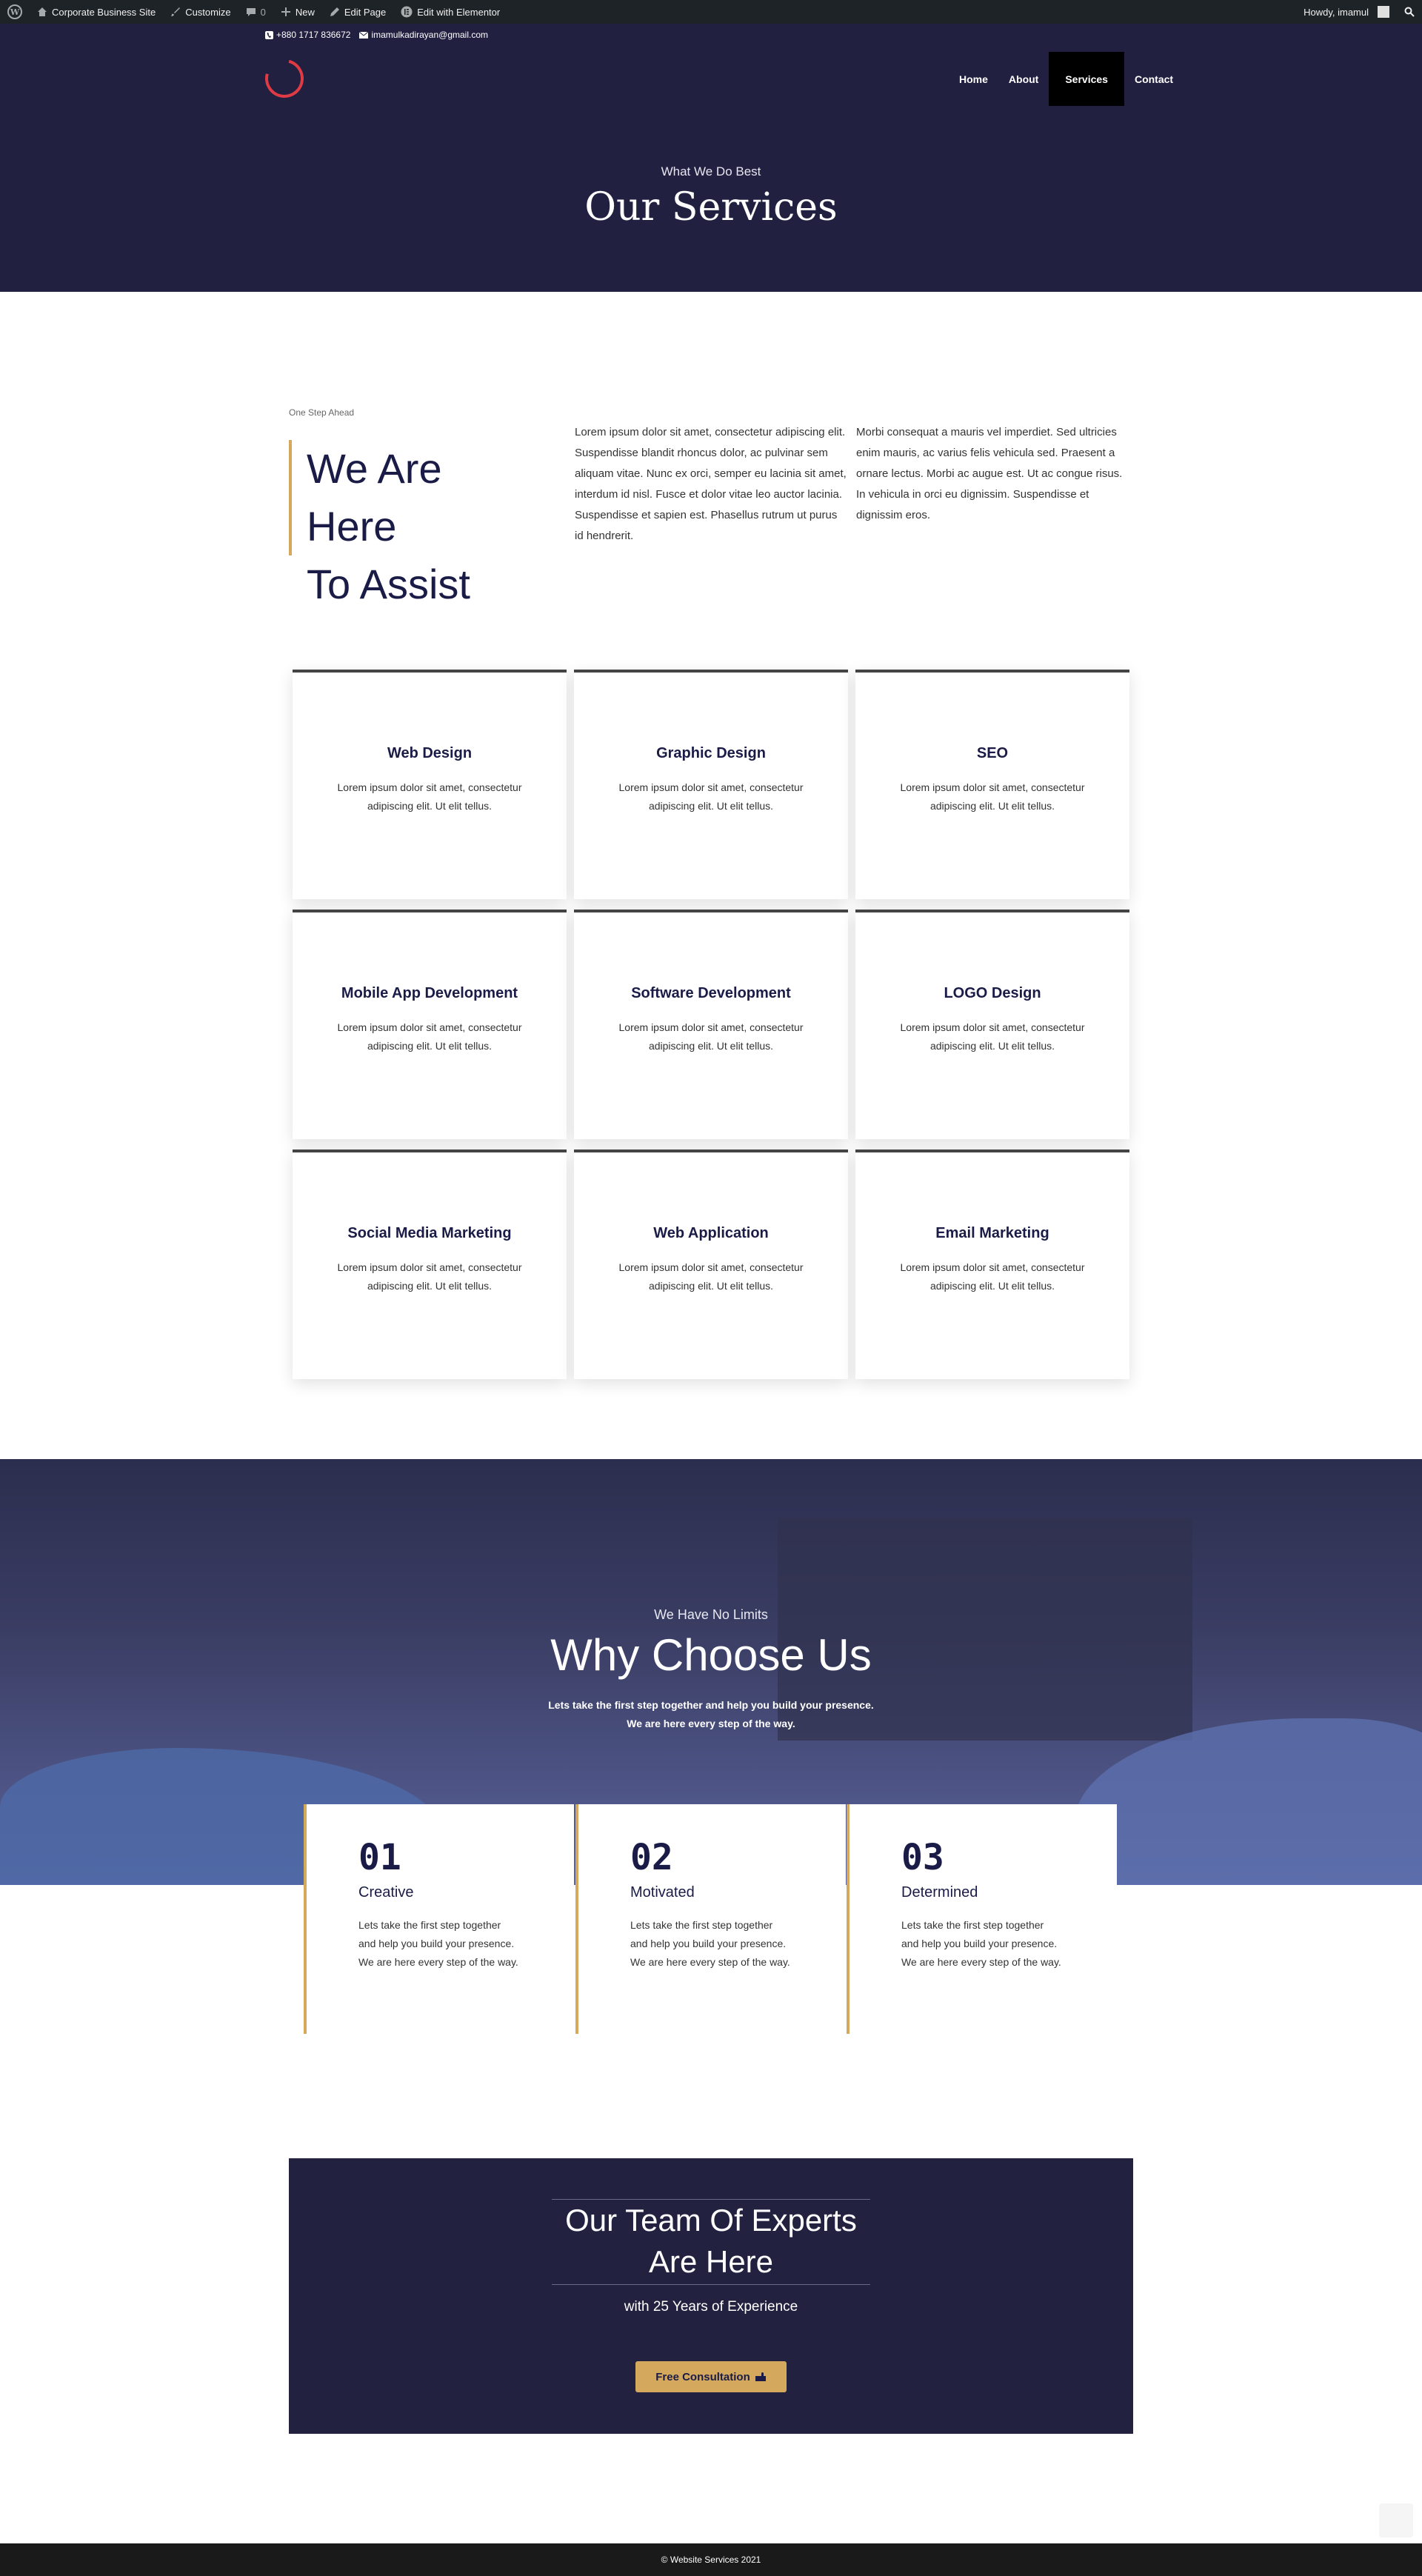 This screenshot has width=1422, height=2576. Describe the element at coordinates (711, 2376) in the screenshot. I see `free-consultation-button: Free Consultation` at that location.